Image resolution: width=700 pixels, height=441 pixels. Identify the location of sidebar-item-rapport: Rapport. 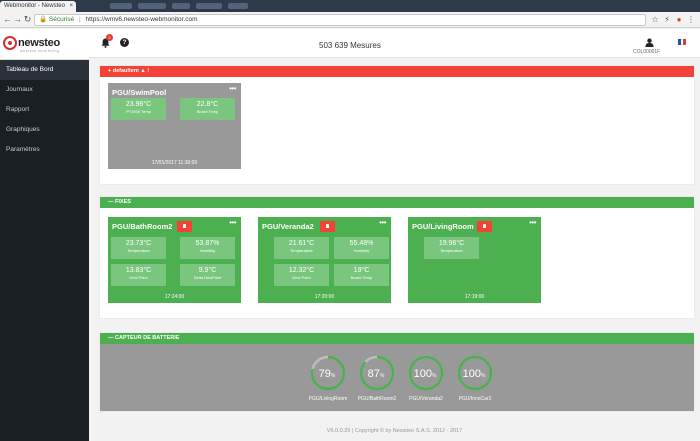
(44, 110).